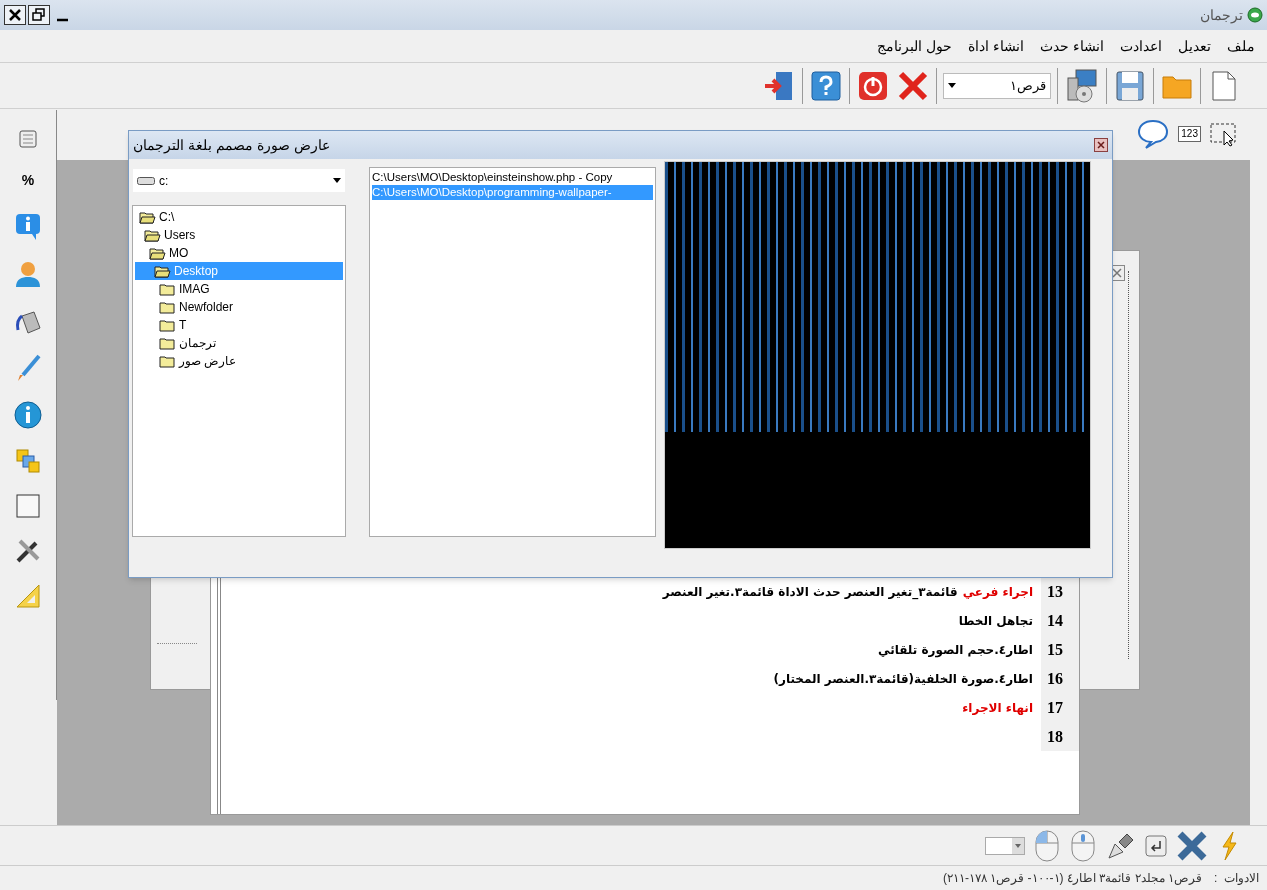  Describe the element at coordinates (239, 217) in the screenshot. I see `tree-item: C:\` at that location.